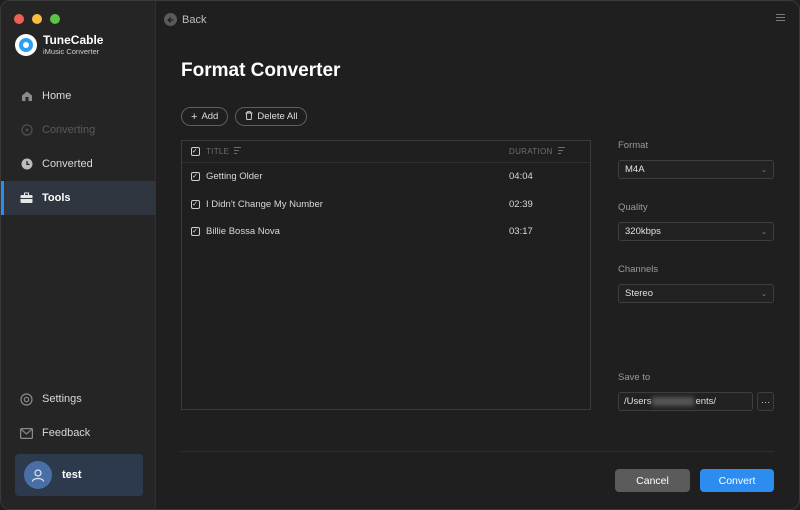 This screenshot has height=510, width=800. I want to click on trash-icon, so click(249, 116).